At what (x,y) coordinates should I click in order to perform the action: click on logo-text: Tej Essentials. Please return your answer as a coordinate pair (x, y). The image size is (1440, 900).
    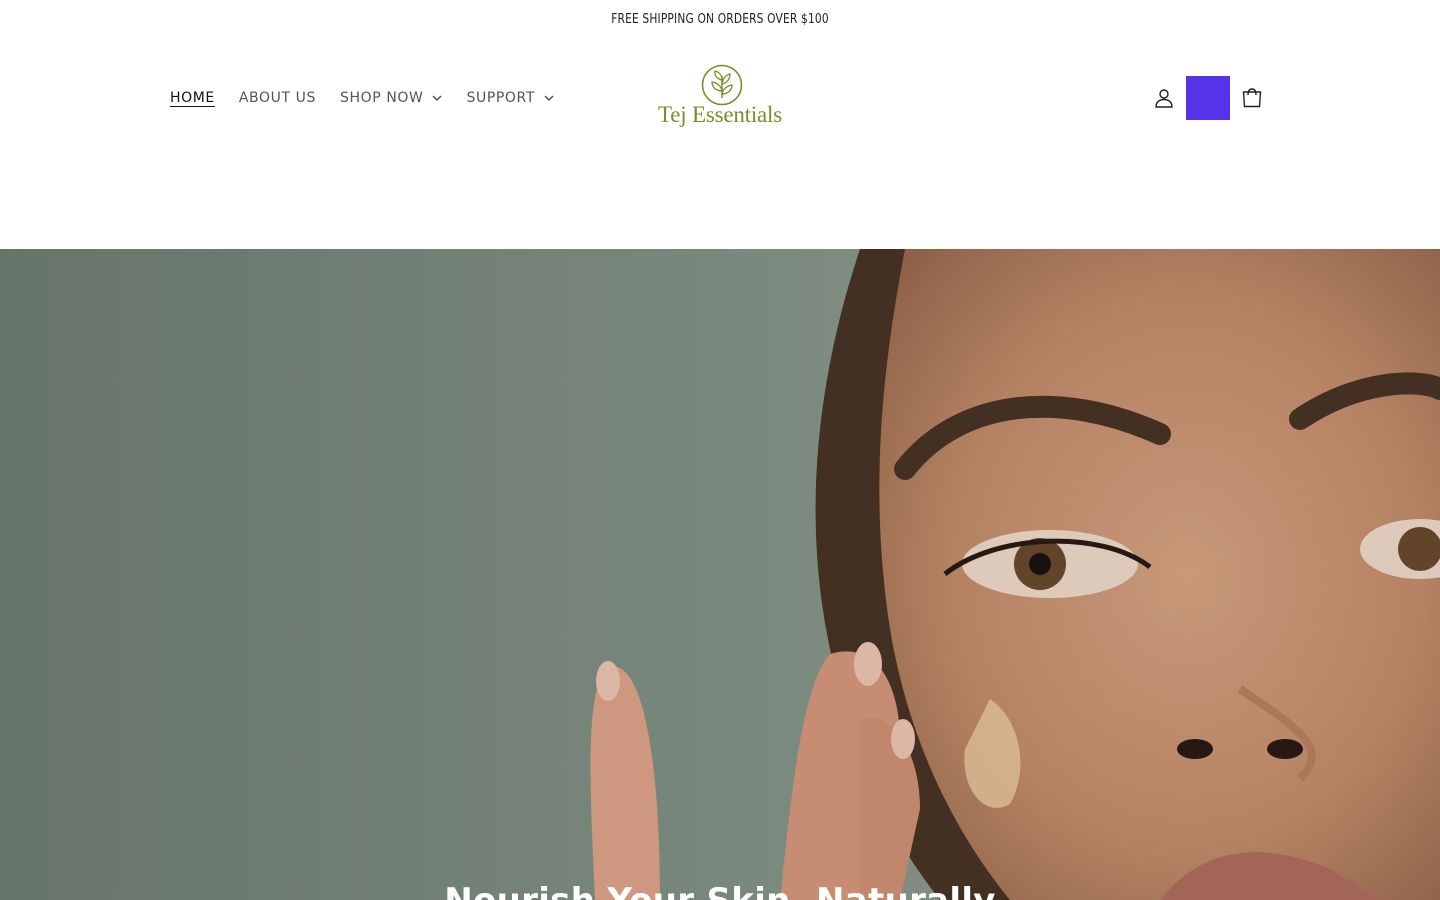
    Looking at the image, I should click on (720, 114).